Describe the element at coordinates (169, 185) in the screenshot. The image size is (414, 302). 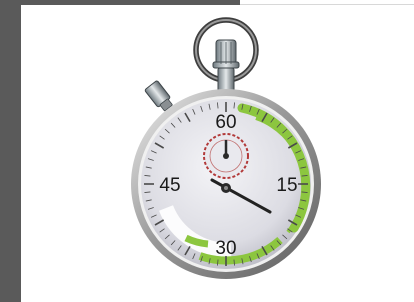
I see `dial-label-45: 45` at that location.